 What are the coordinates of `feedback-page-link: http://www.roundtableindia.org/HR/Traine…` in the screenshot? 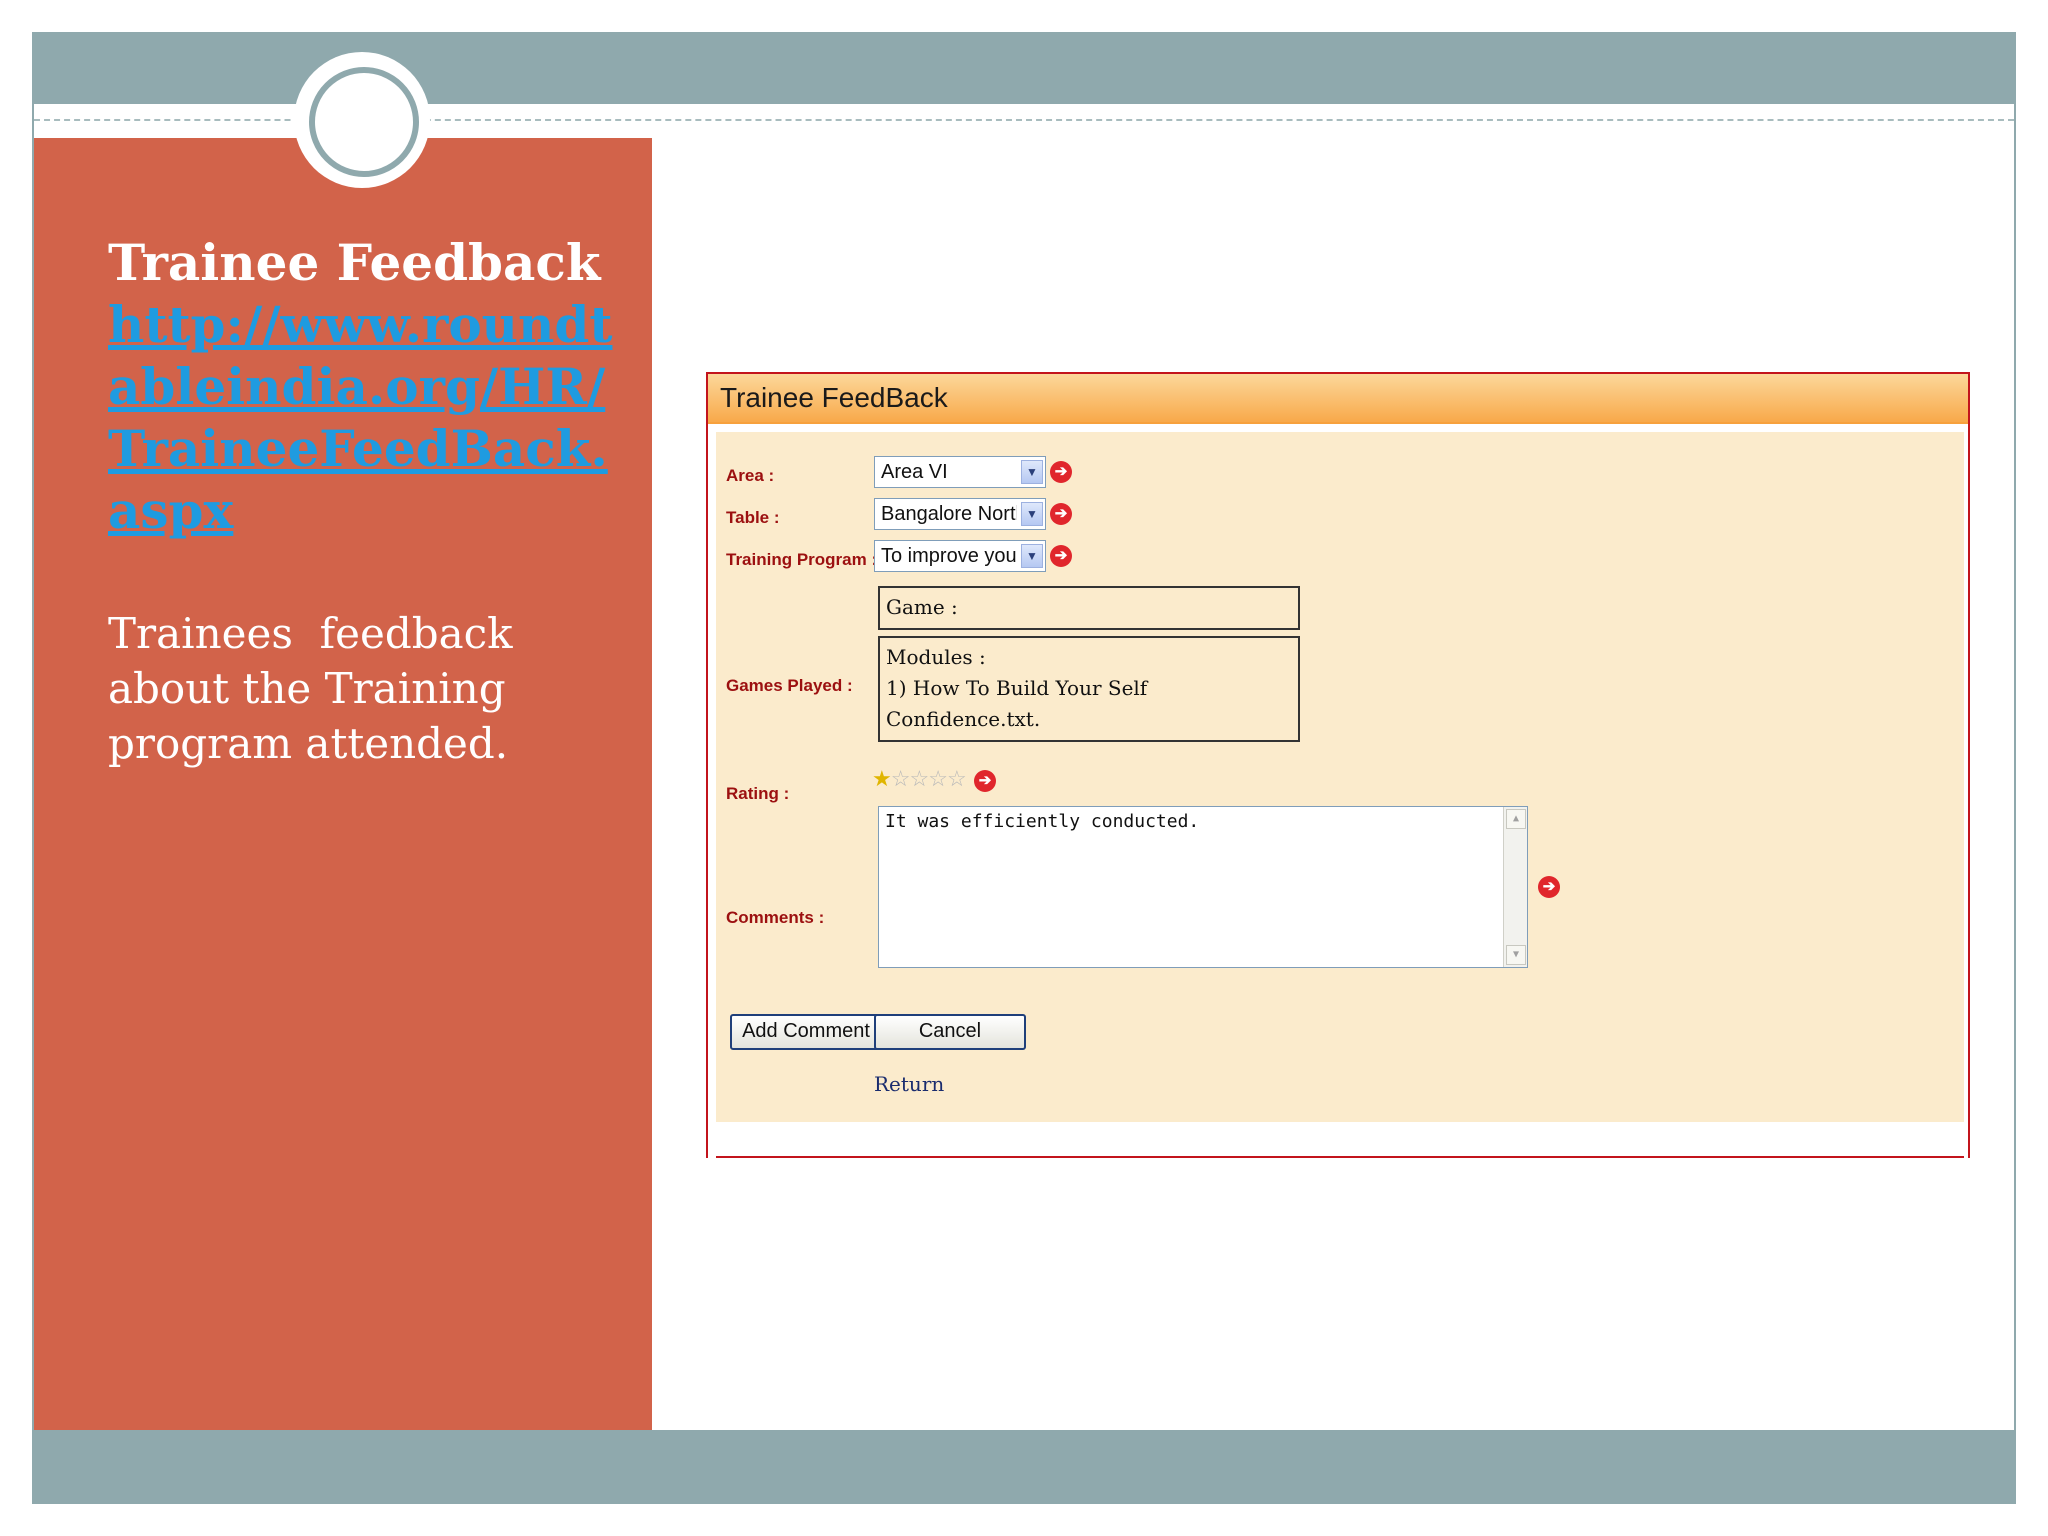 It's located at (368, 418).